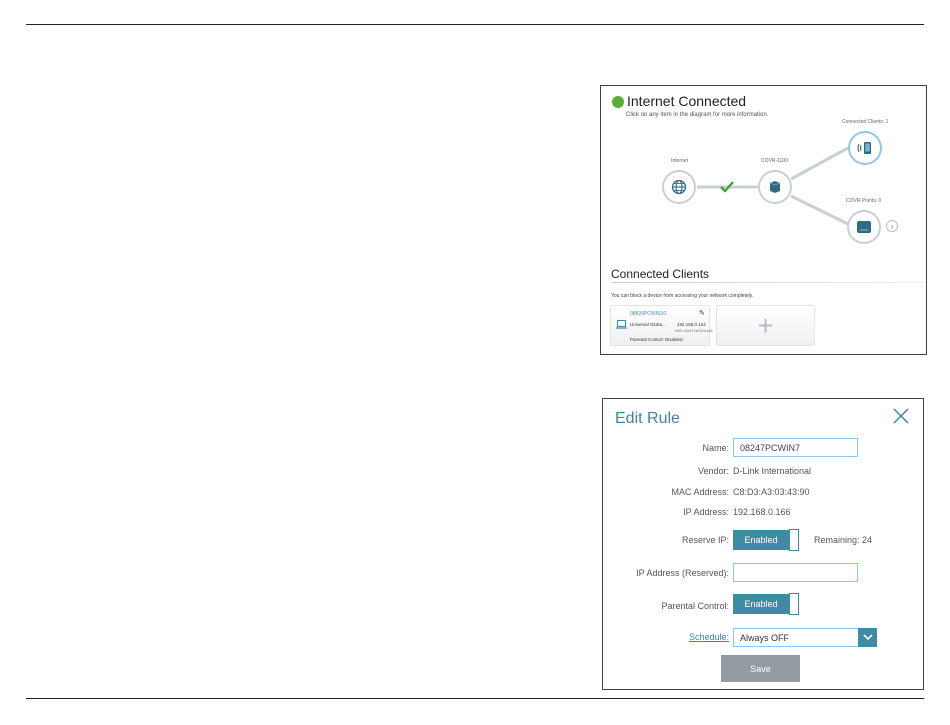 The height and width of the screenshot is (725, 950). What do you see at coordinates (761, 540) in the screenshot?
I see `reserve-ip-state: Enabled` at bounding box center [761, 540].